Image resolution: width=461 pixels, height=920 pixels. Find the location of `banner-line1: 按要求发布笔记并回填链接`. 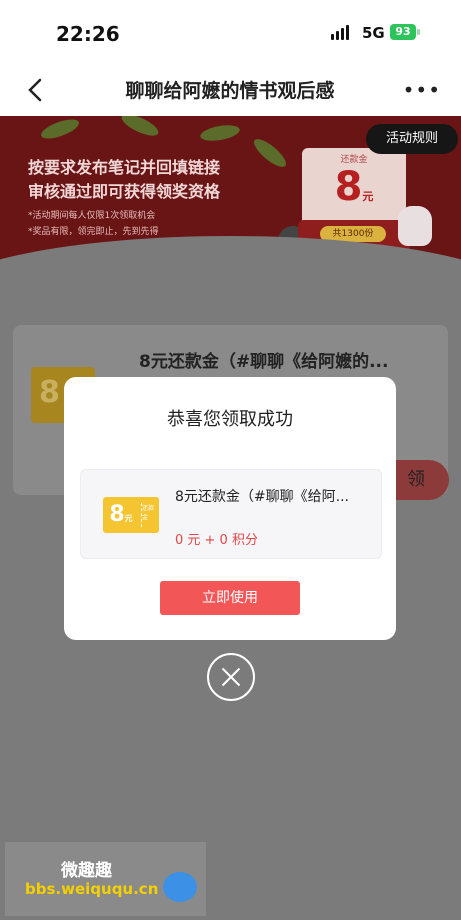

banner-line1: 按要求发布笔记并回填链接 is located at coordinates (124, 167).